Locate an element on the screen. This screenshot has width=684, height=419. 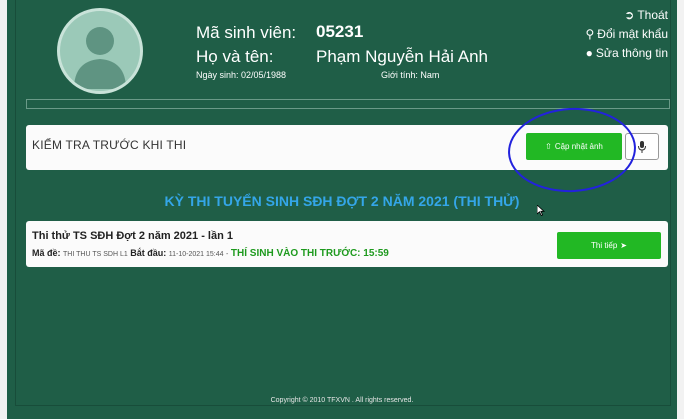
dob-text: Ngày sinh: 02/05/1988 is located at coordinates (241, 75).